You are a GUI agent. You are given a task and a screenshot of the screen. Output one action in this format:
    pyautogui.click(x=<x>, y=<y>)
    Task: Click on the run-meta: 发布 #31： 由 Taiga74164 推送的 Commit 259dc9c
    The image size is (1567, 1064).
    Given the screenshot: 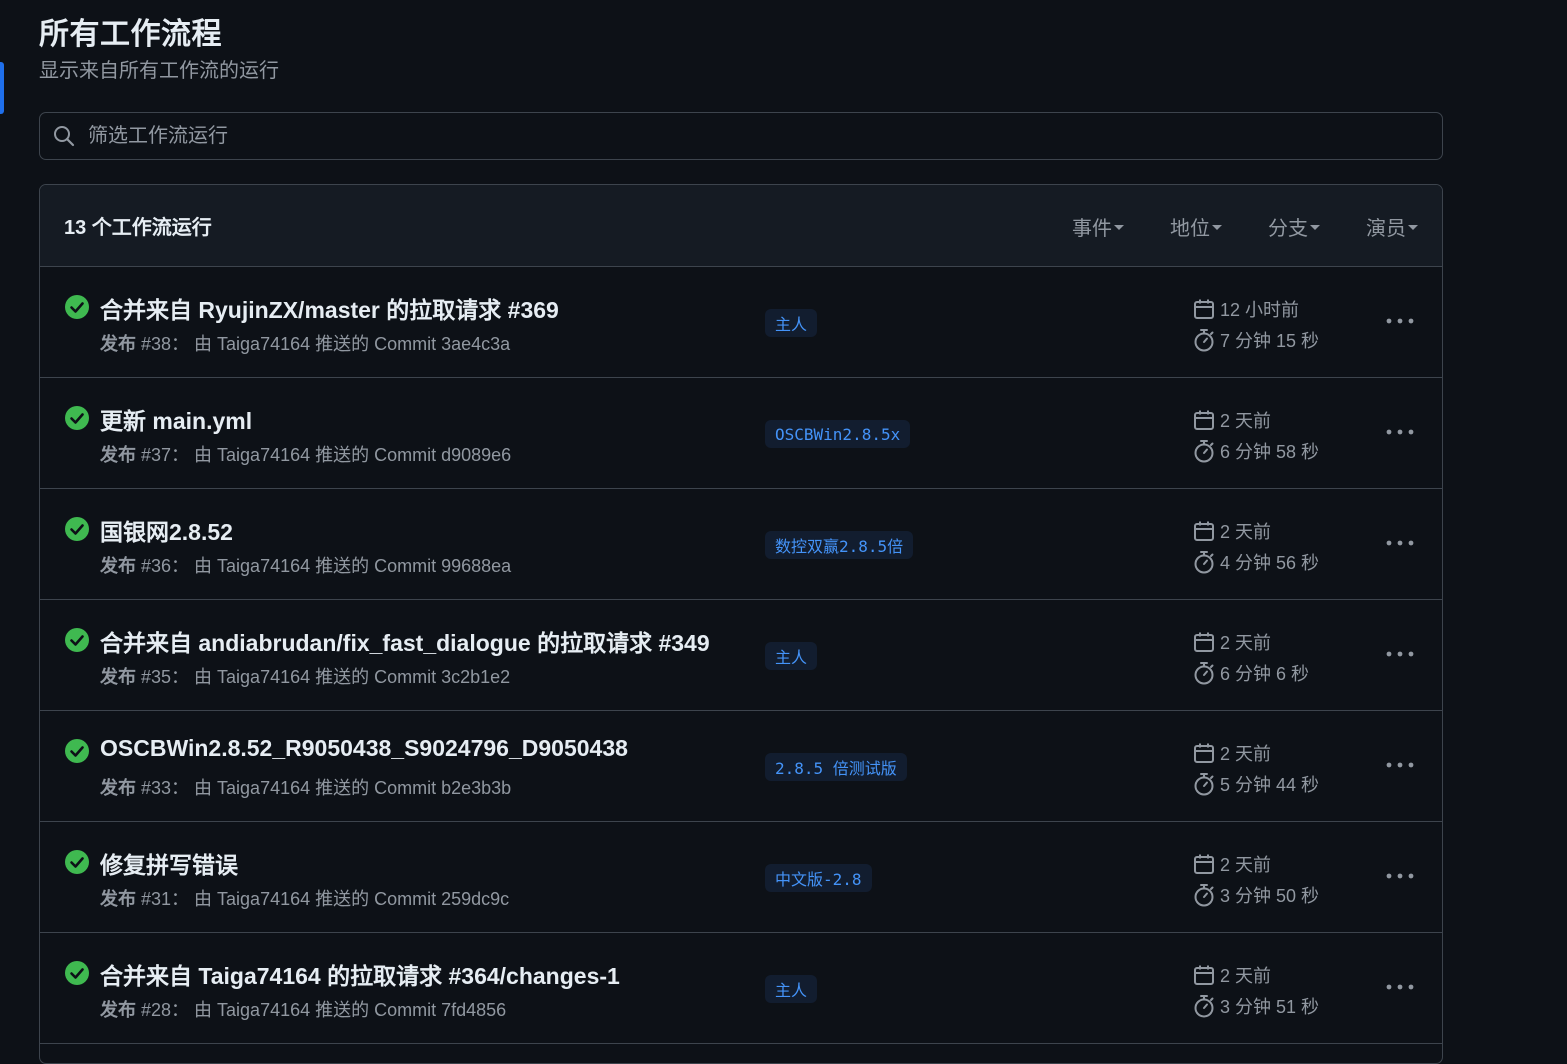 What is the action you would take?
    pyautogui.click(x=304, y=898)
    